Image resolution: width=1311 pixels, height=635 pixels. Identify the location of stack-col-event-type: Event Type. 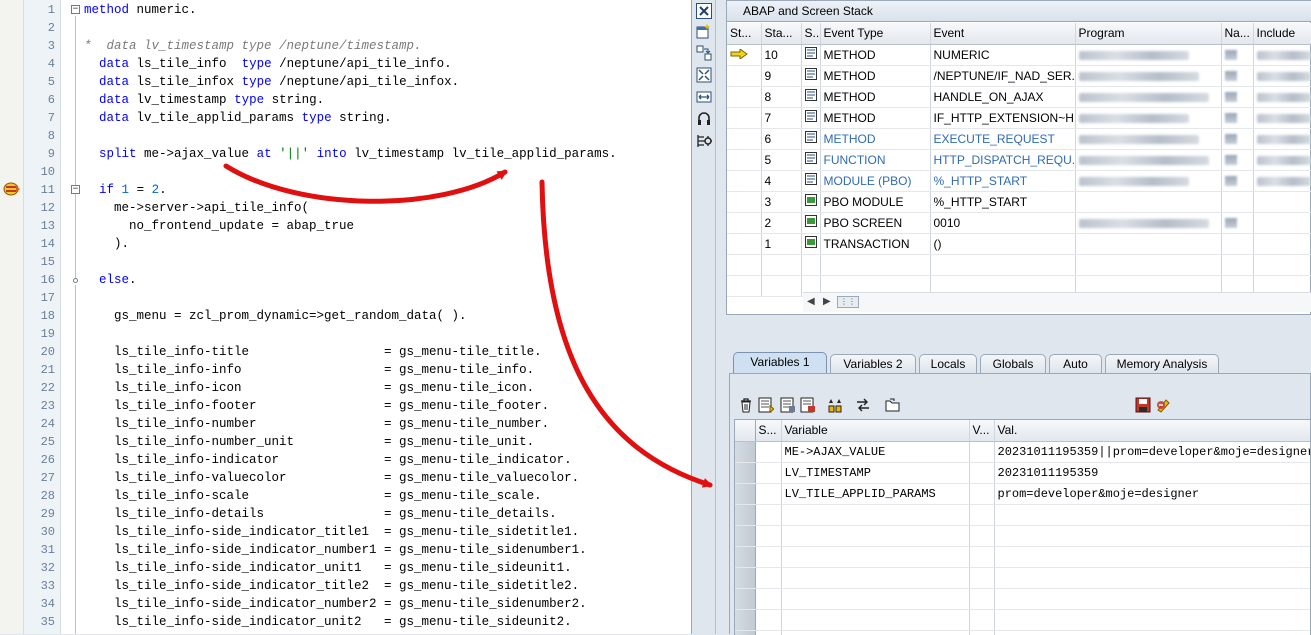
(875, 34).